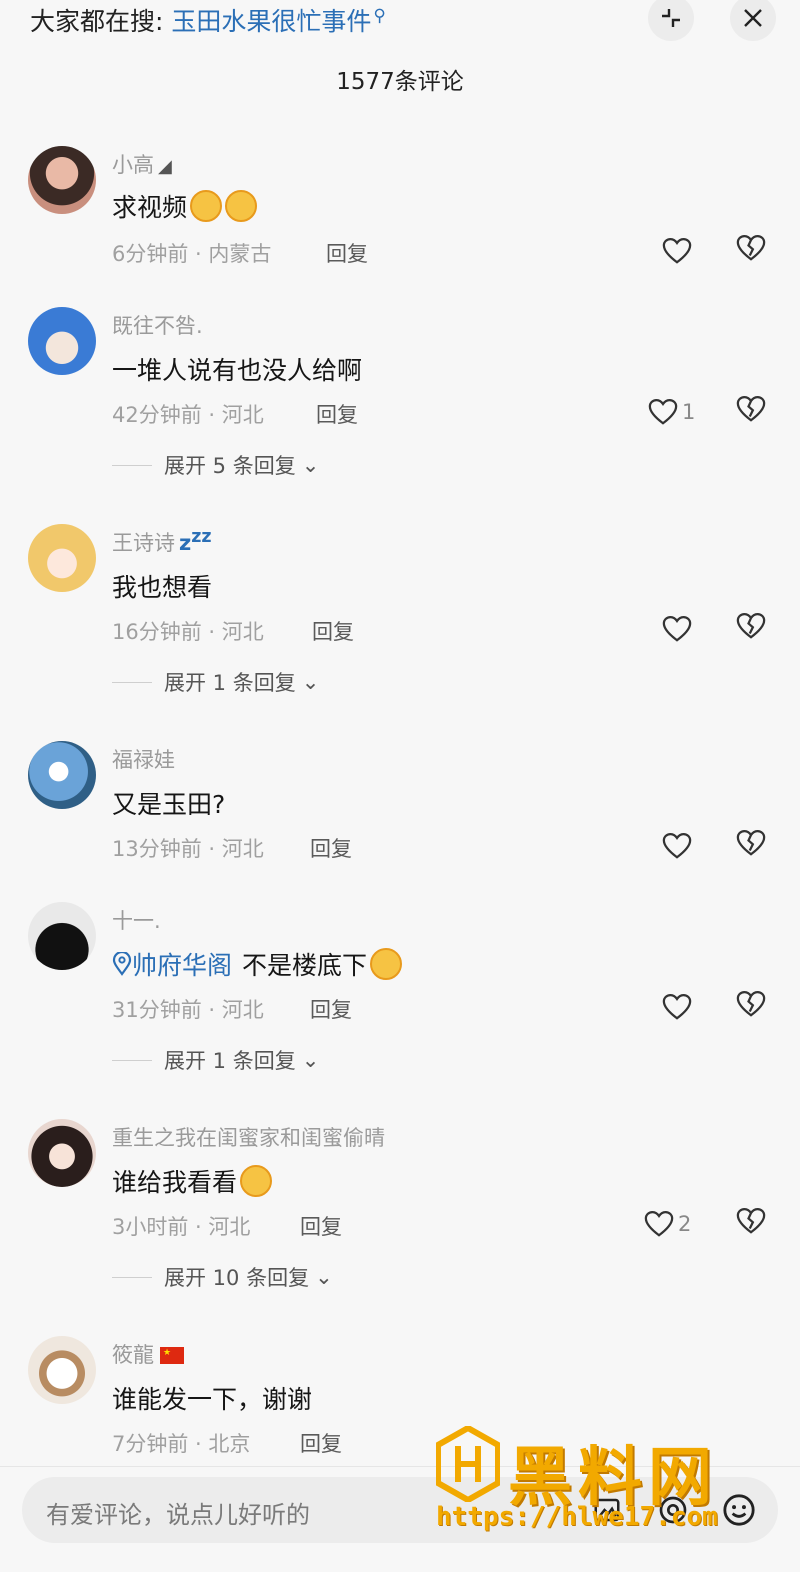 Image resolution: width=800 pixels, height=1572 pixels. I want to click on comment-username: 小高 ◢, so click(142, 164).